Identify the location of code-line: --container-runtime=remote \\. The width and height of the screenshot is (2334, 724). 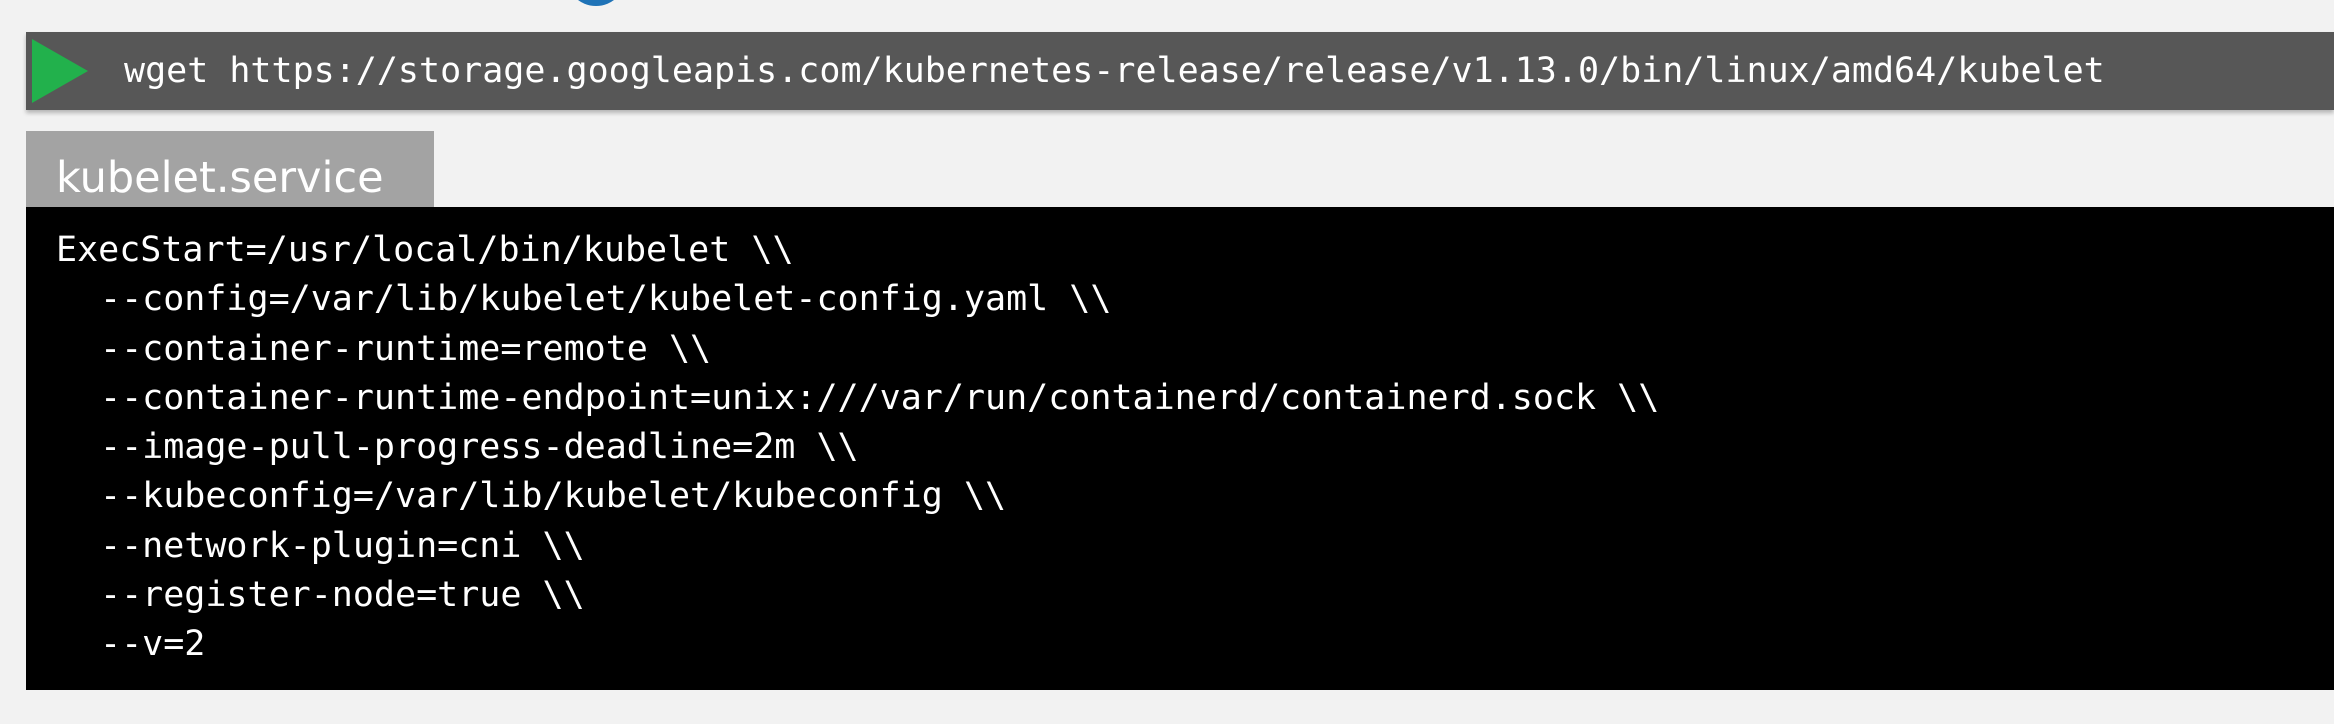
(406, 348).